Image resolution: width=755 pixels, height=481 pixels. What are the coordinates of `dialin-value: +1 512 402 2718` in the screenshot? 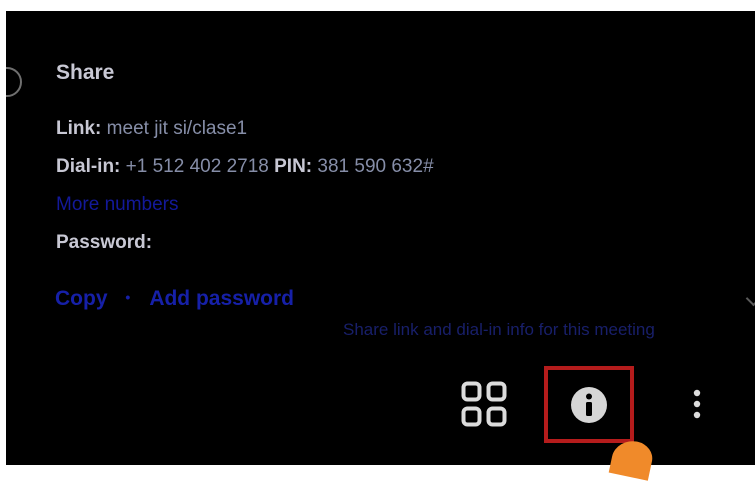 It's located at (197, 166).